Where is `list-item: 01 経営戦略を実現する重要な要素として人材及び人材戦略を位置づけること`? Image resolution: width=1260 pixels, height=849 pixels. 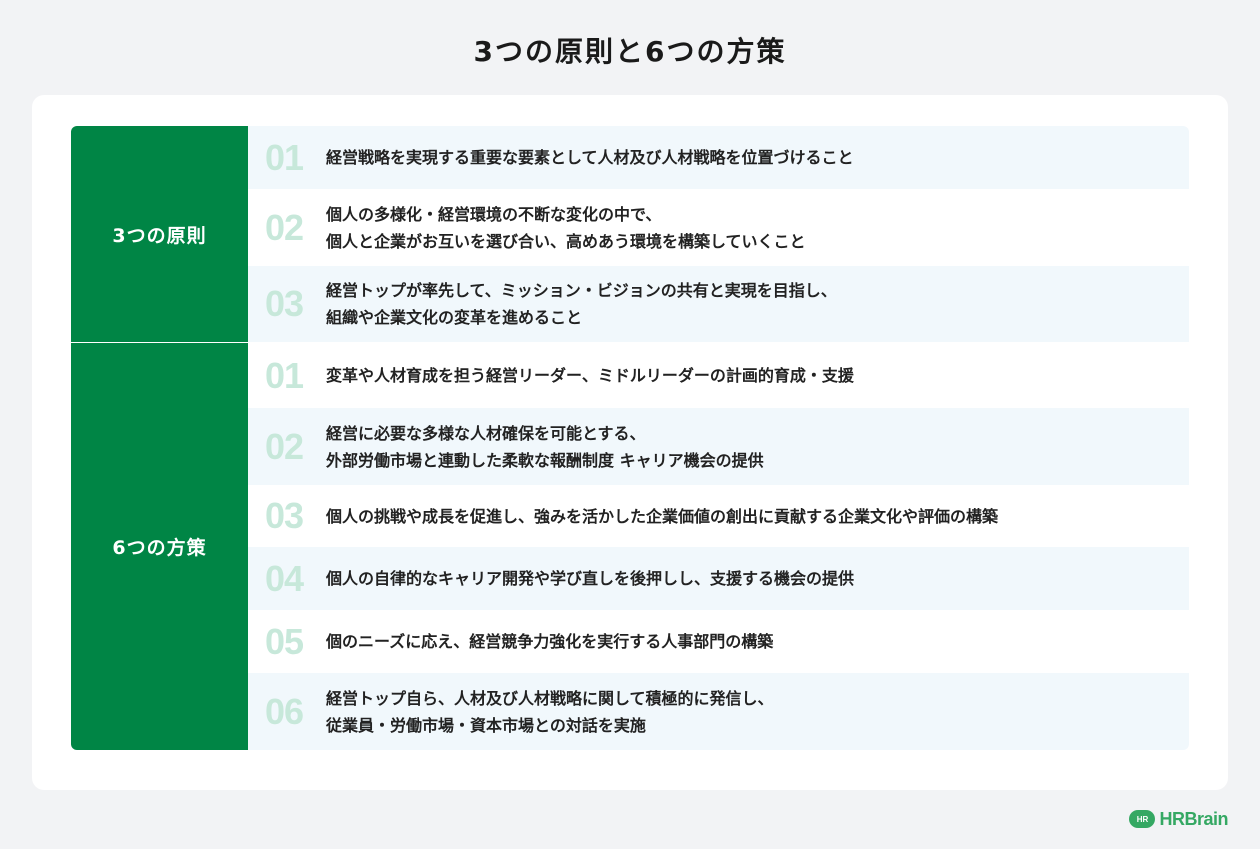
list-item: 01 経営戦略を実現する重要な要素として人材及び人材戦略を位置づけること is located at coordinates (718, 157).